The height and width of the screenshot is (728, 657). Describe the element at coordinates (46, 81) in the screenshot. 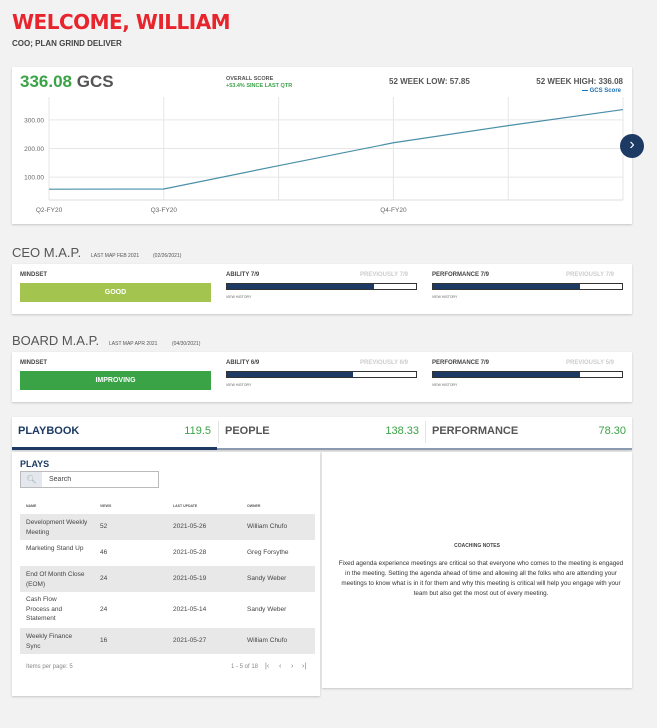

I see `score-number: 336.08` at that location.